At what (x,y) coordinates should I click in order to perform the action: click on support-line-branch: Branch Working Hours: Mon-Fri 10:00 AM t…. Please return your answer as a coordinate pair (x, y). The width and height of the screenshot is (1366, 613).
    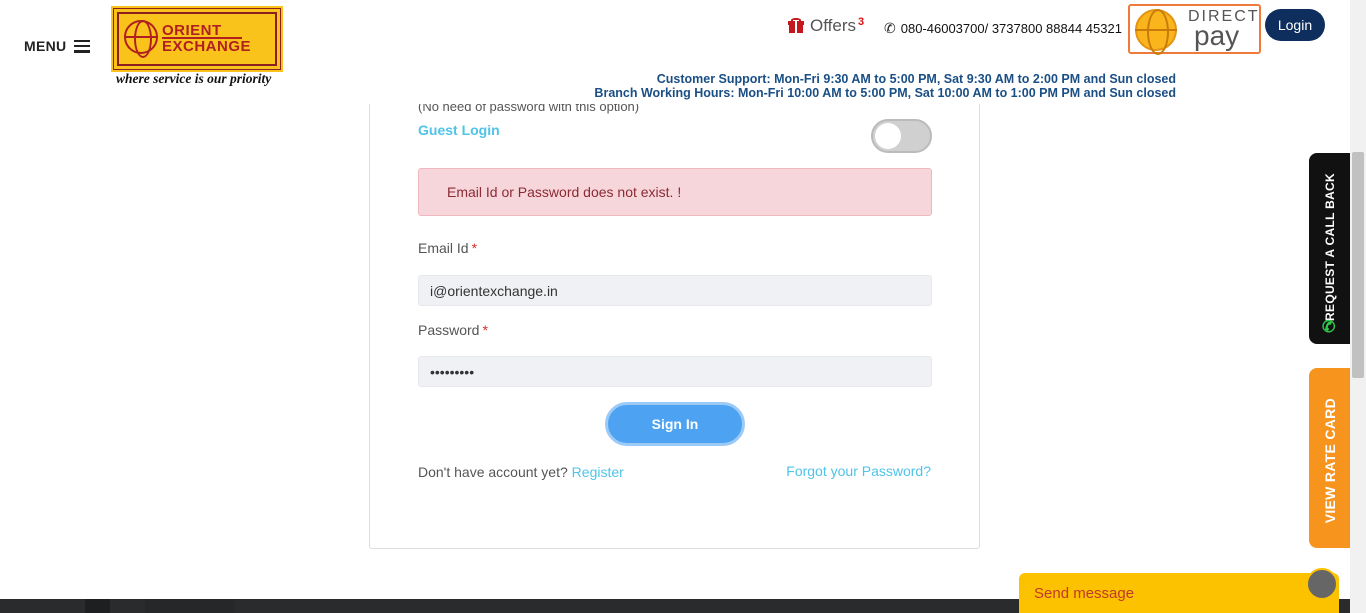
    Looking at the image, I should click on (885, 93).